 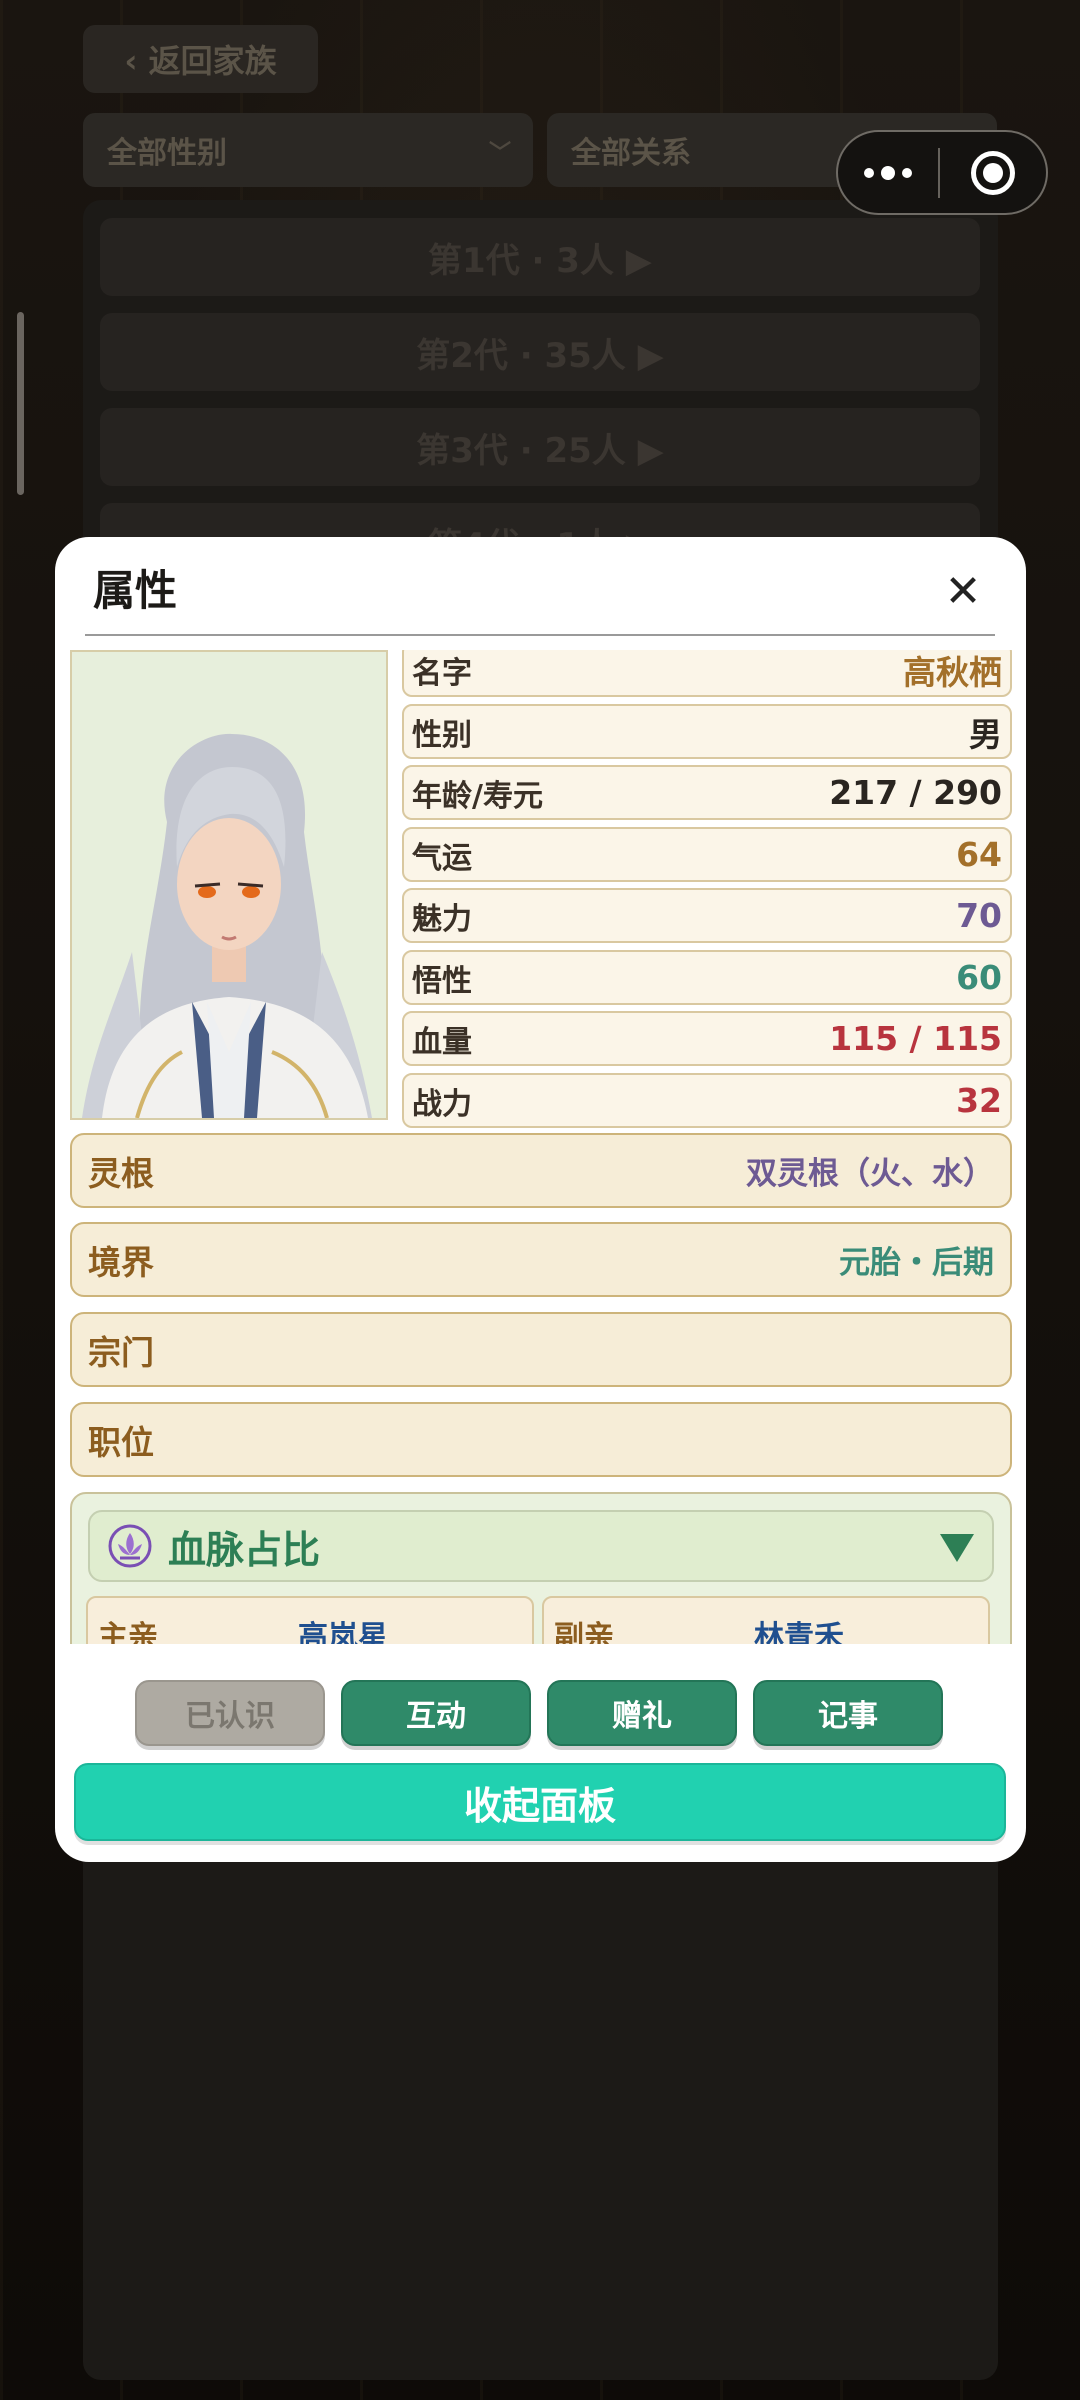 What do you see at coordinates (343, 1632) in the screenshot?
I see `main-parent-name: 高岚星` at bounding box center [343, 1632].